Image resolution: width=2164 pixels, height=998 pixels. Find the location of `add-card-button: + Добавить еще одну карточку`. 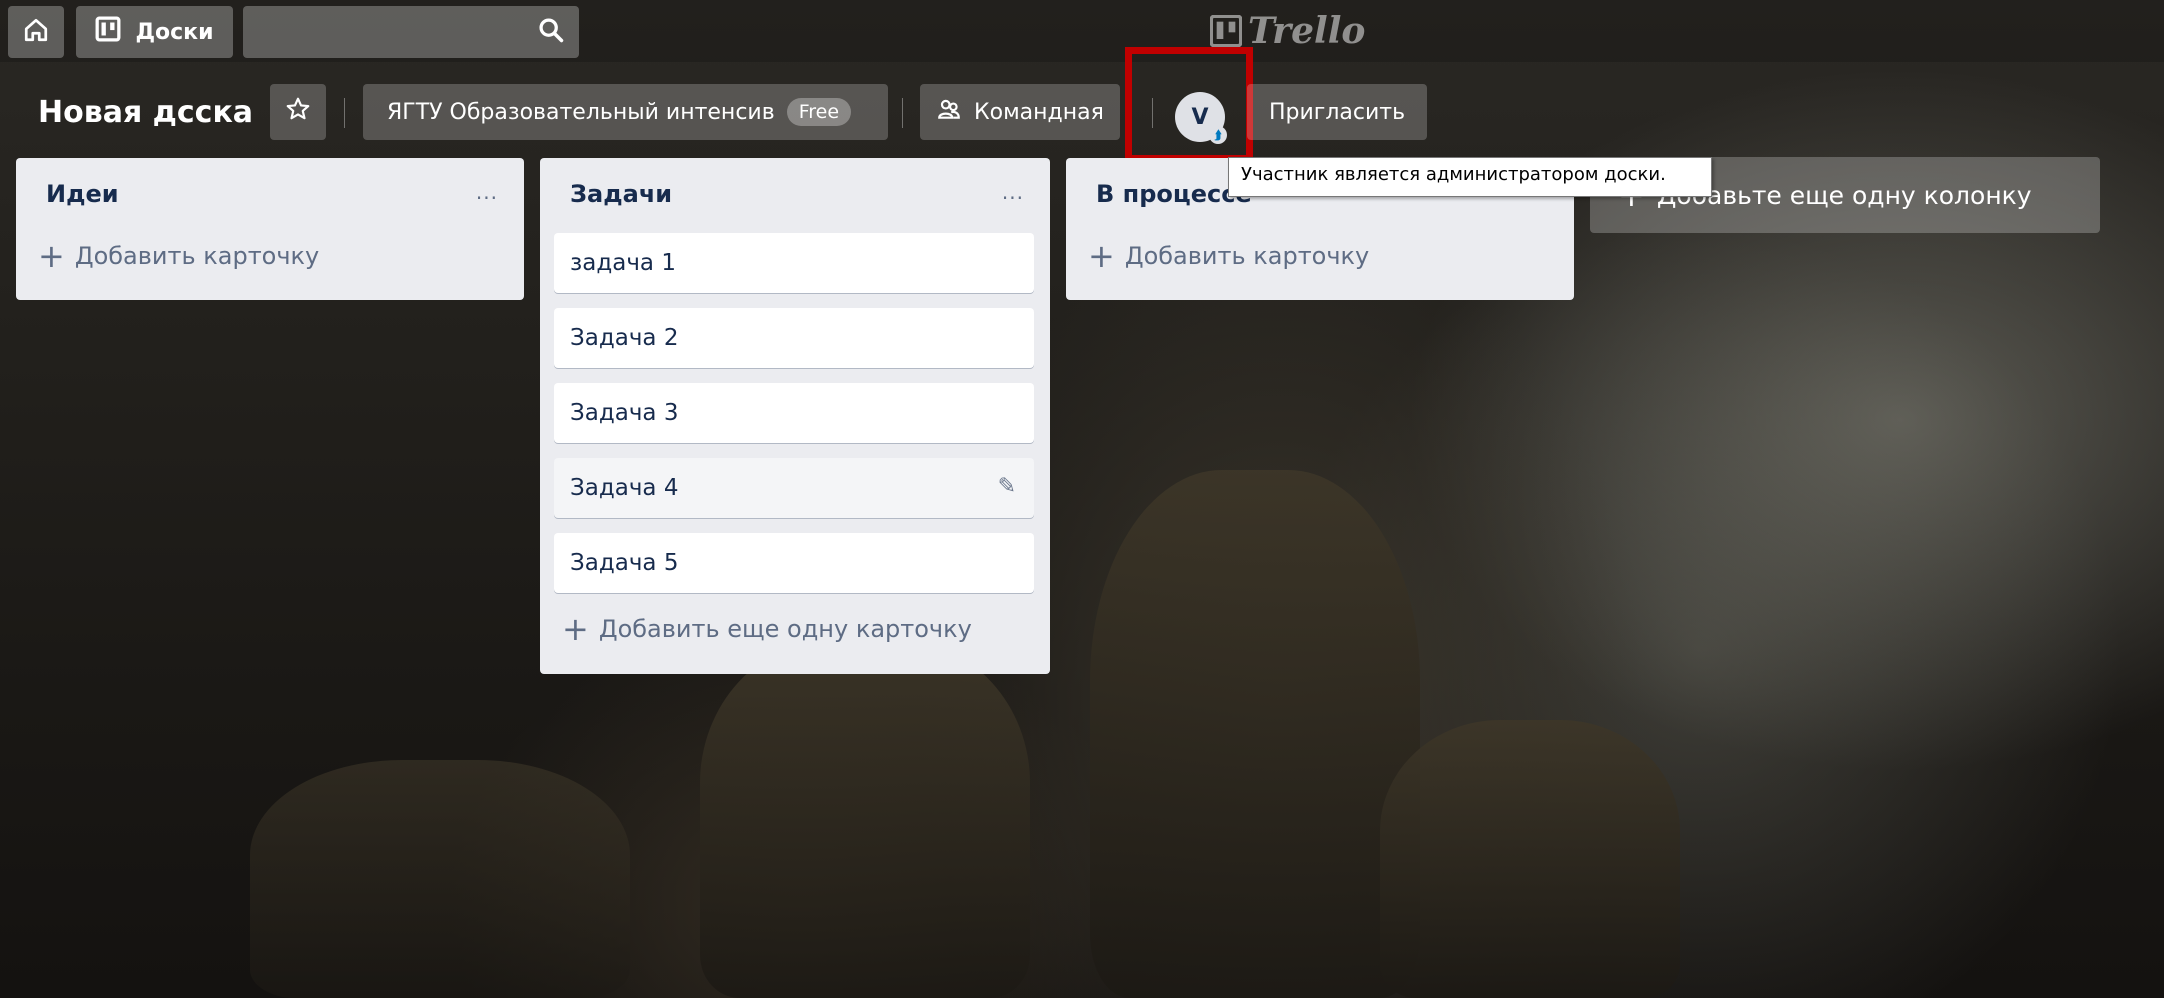

add-card-button: + Добавить еще одну карточку is located at coordinates (767, 629).